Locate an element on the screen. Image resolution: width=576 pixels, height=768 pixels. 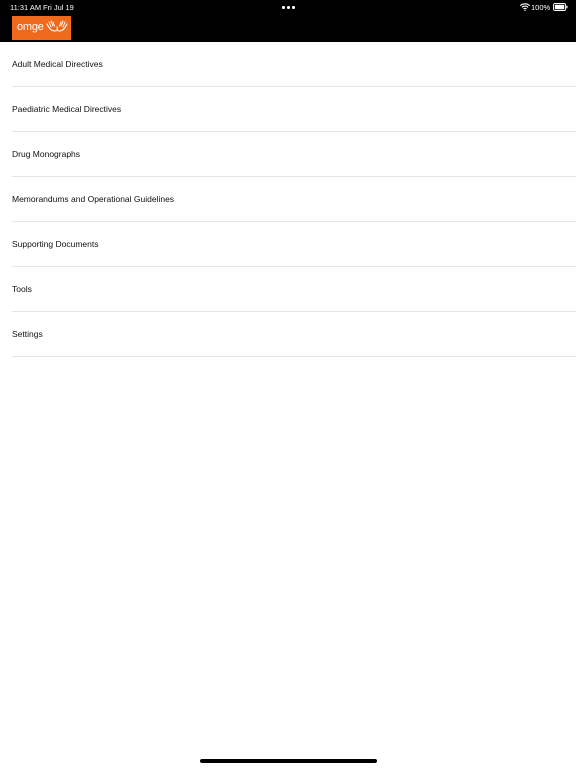
status-bar: 11:31 AM Fri Jul 19 100% is located at coordinates (288, 7).